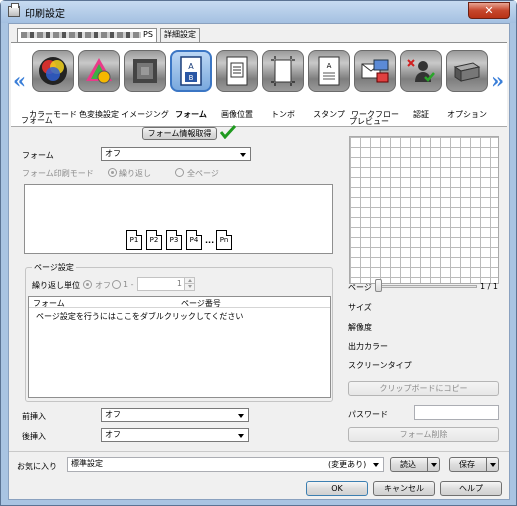 The width and height of the screenshot is (517, 506). Describe the element at coordinates (189, 287) in the screenshot. I see `stepper-down-button` at that location.